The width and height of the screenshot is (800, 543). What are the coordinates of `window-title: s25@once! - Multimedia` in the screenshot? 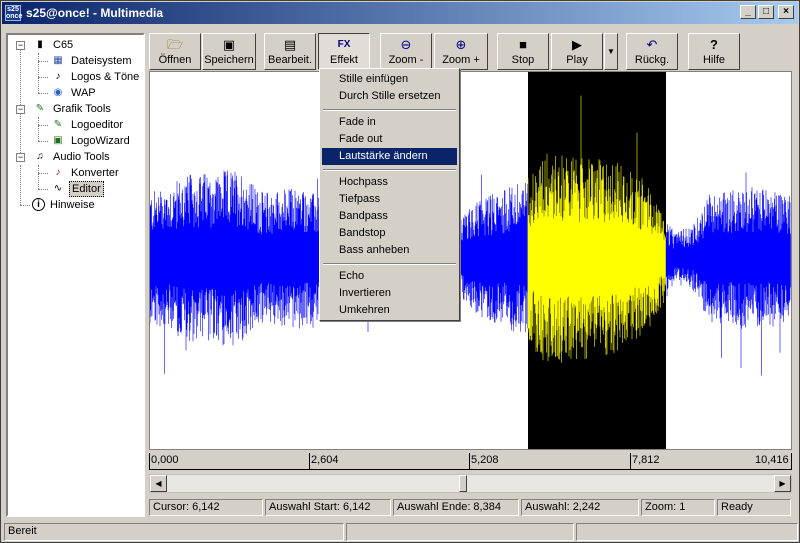 It's located at (95, 13).